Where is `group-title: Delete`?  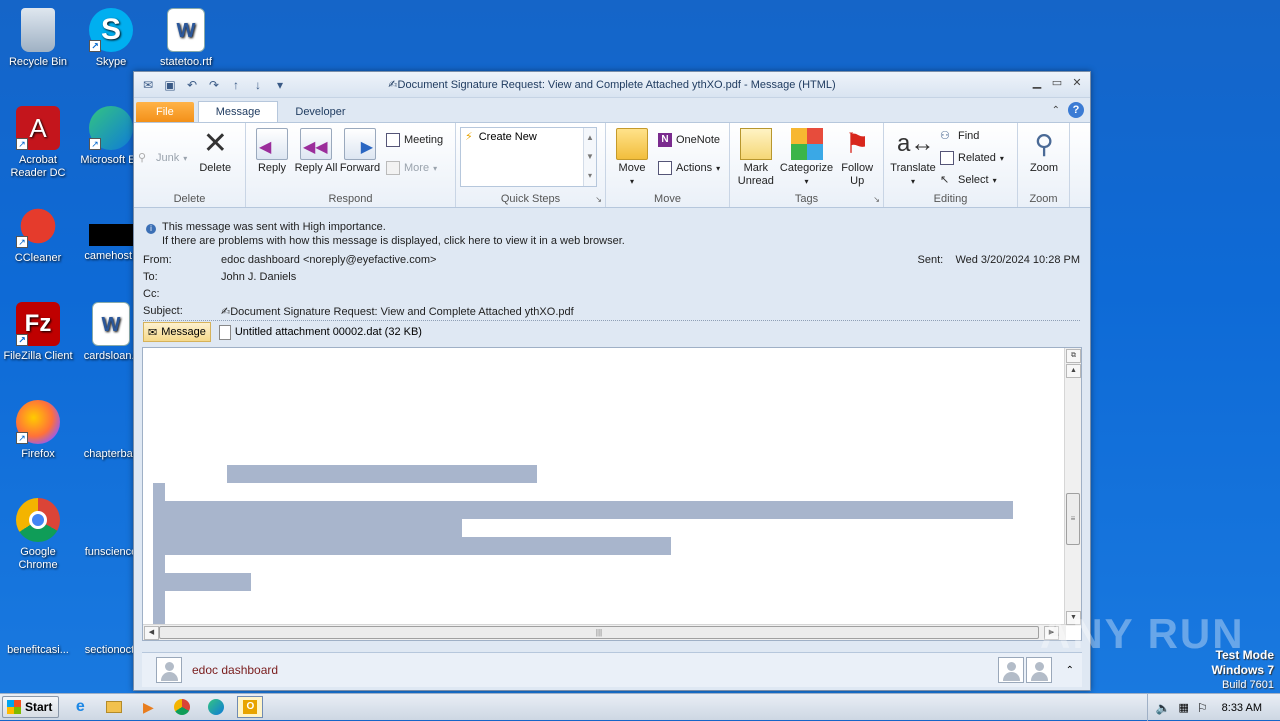 group-title: Delete is located at coordinates (189, 199).